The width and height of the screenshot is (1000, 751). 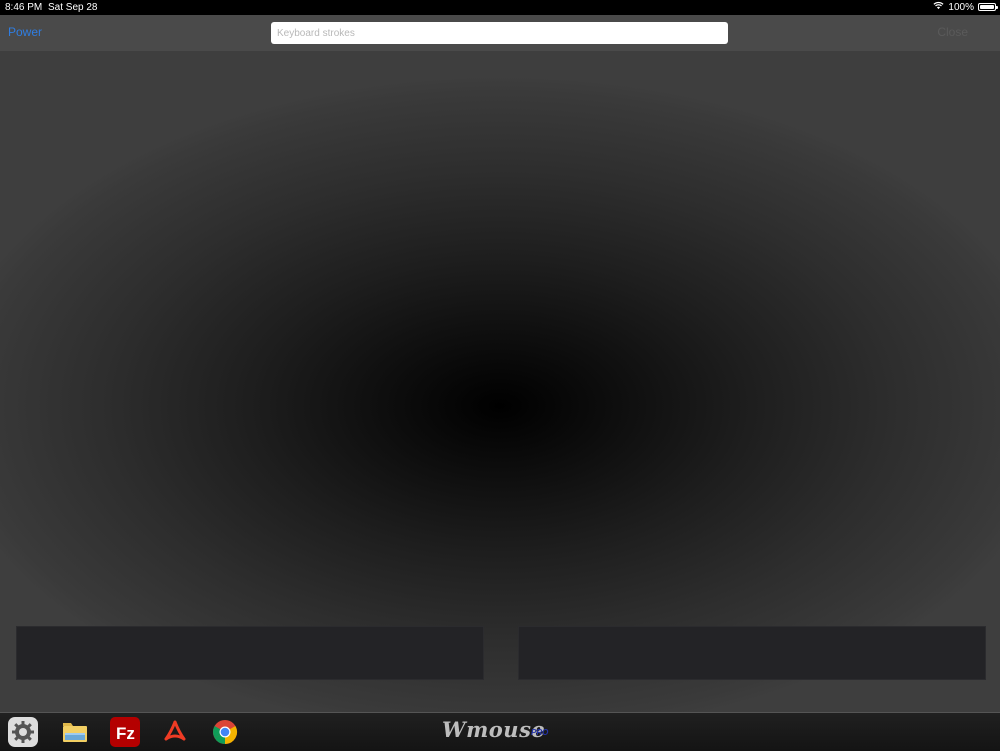 What do you see at coordinates (175, 732) in the screenshot?
I see `acrobat-icon` at bounding box center [175, 732].